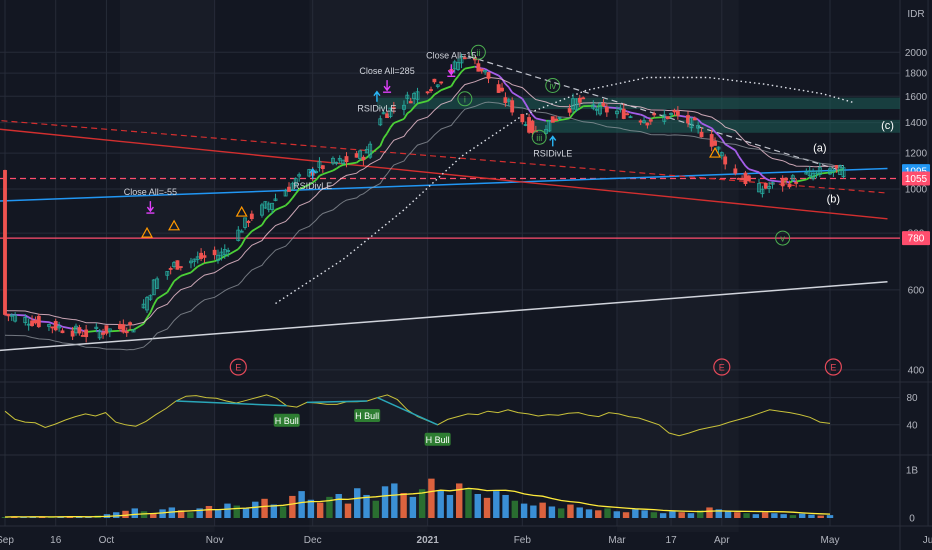 This screenshot has width=932, height=550. Describe the element at coordinates (107, 540) in the screenshot. I see `time-tick: Oct` at that location.